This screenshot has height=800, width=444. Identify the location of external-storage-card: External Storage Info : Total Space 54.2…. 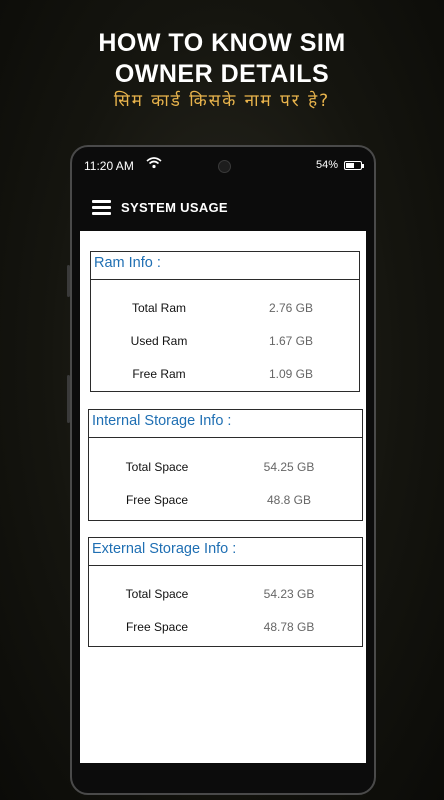
(225, 592).